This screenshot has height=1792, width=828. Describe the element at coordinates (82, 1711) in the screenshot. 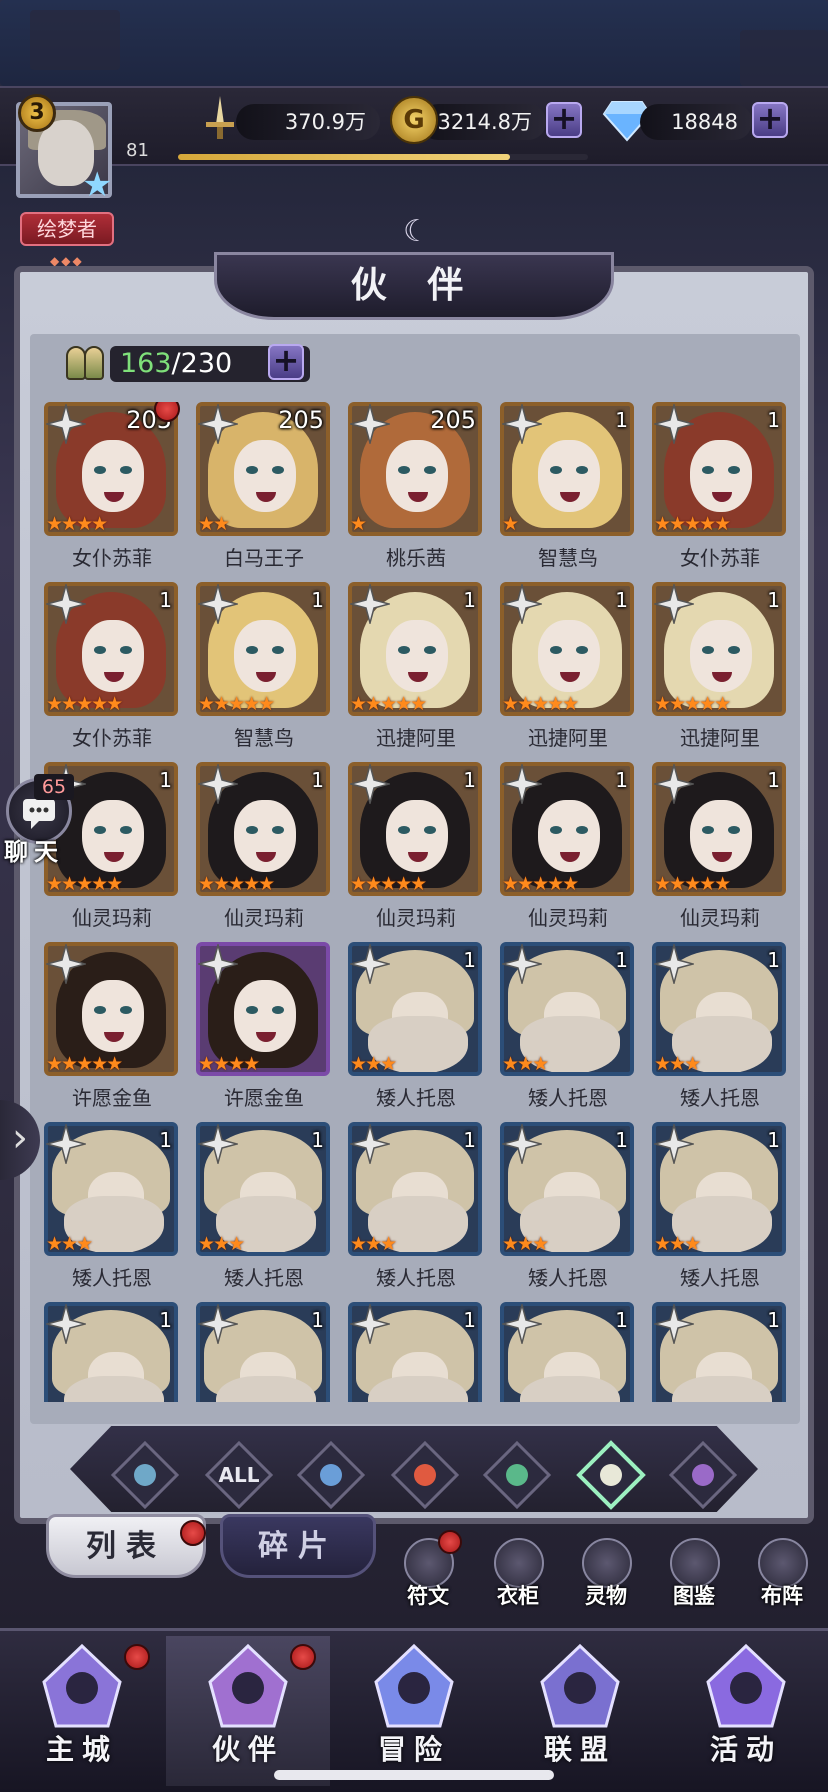

I see `nav-castle: 主城` at that location.